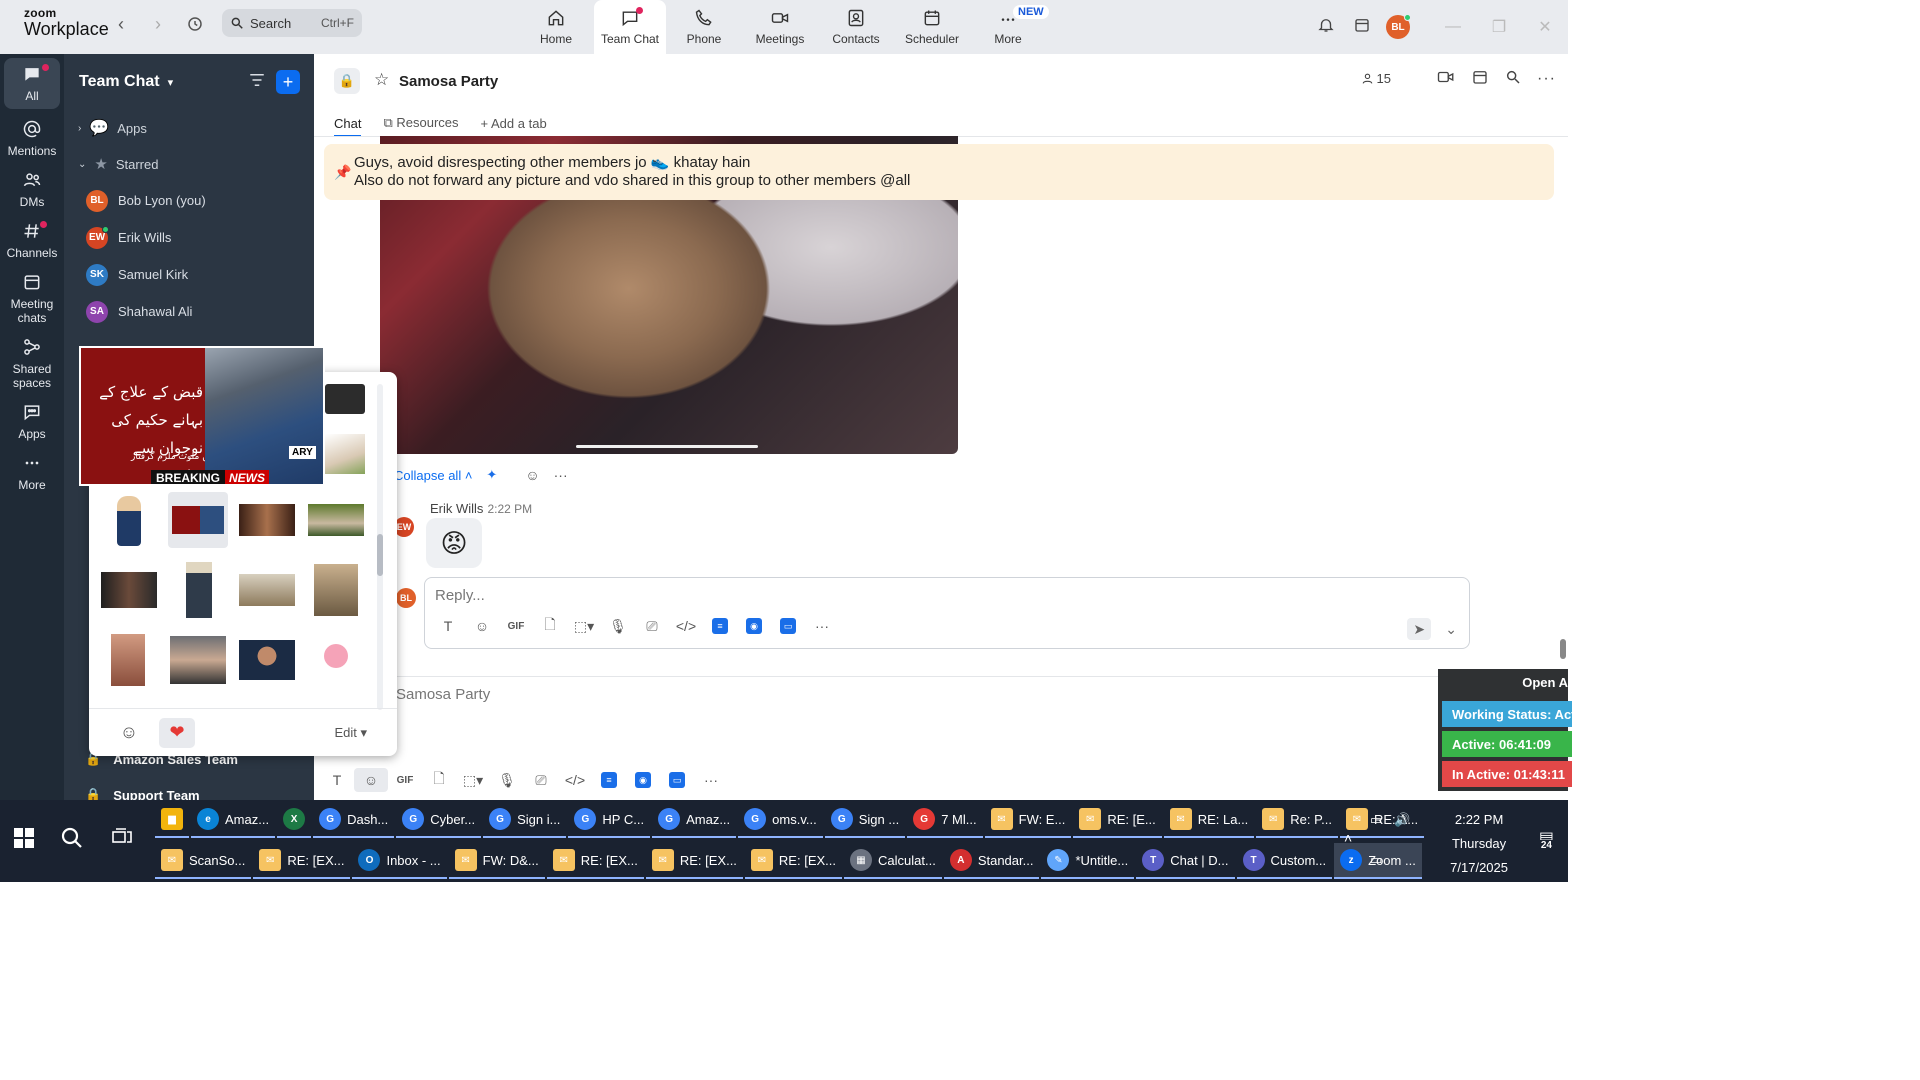 This screenshot has height=1080, width=1920. What do you see at coordinates (1376, 78) in the screenshot?
I see `members-button: 15` at bounding box center [1376, 78].